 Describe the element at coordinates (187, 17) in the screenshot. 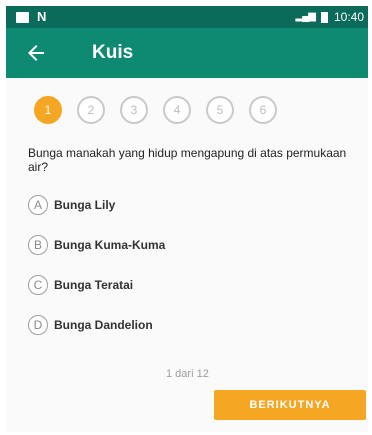

I see `status-bar: N ▂▄▆ 10:40` at that location.